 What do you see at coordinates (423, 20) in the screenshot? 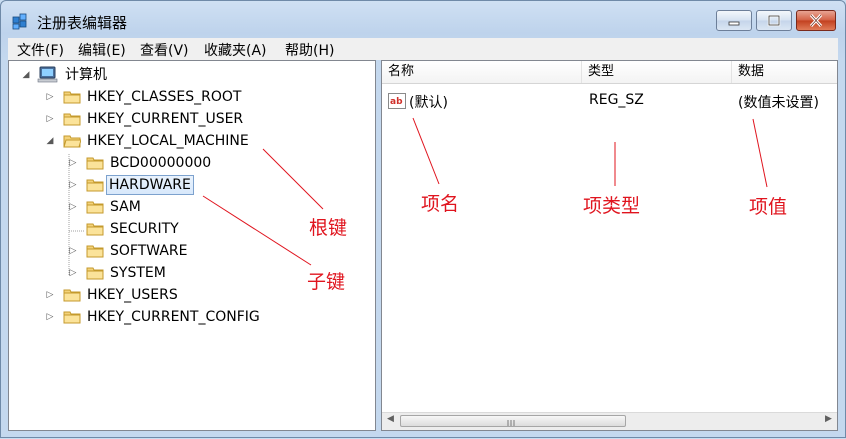
I see `title-bar: 注册表编辑器` at bounding box center [423, 20].